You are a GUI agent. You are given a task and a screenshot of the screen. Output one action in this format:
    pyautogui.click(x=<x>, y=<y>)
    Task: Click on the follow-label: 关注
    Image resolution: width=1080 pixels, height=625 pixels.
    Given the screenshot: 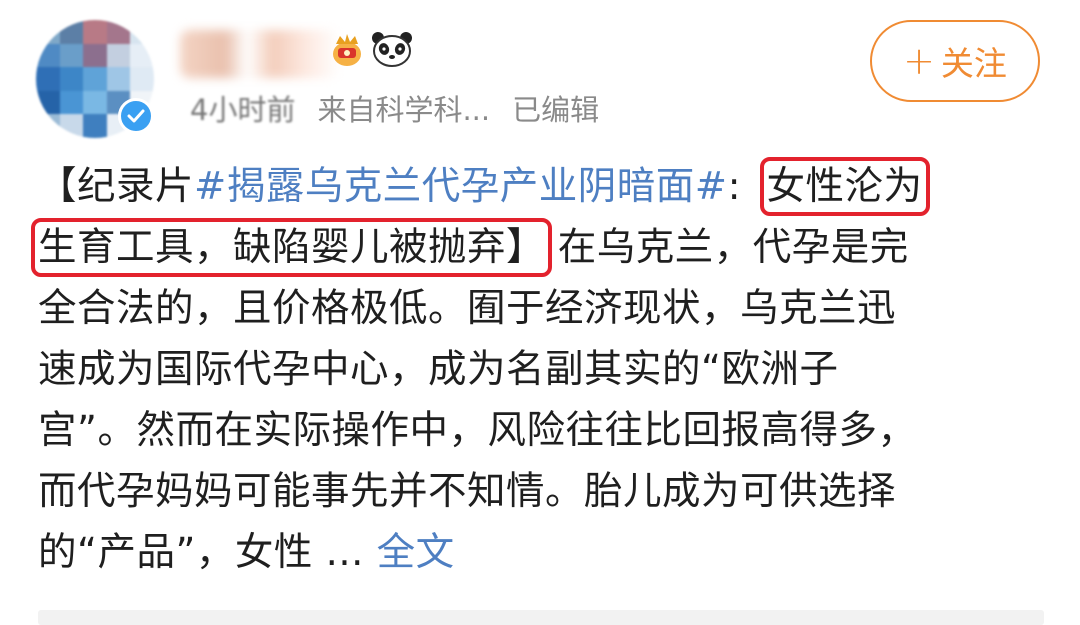 What is the action you would take?
    pyautogui.click(x=973, y=63)
    